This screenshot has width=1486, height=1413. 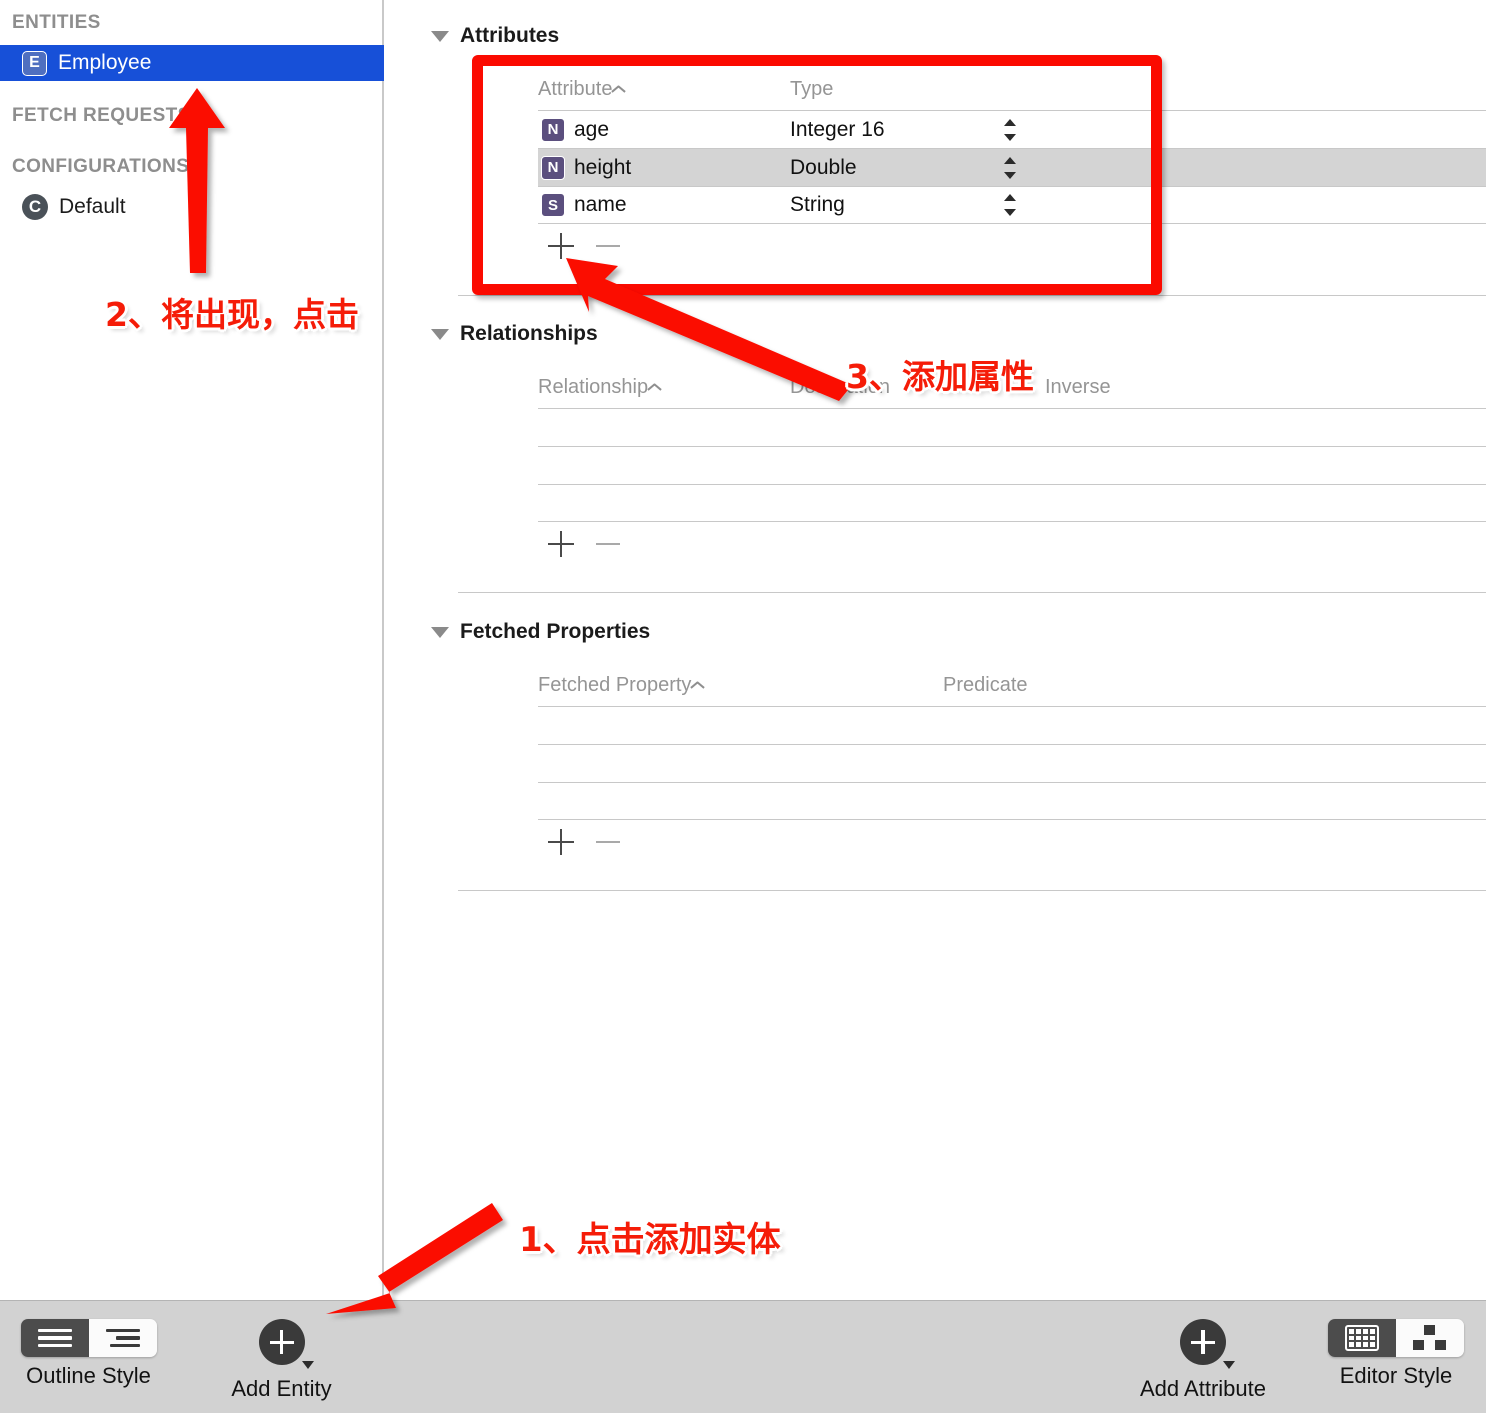 What do you see at coordinates (664, 89) in the screenshot?
I see `column-header-attribute: Attribute` at bounding box center [664, 89].